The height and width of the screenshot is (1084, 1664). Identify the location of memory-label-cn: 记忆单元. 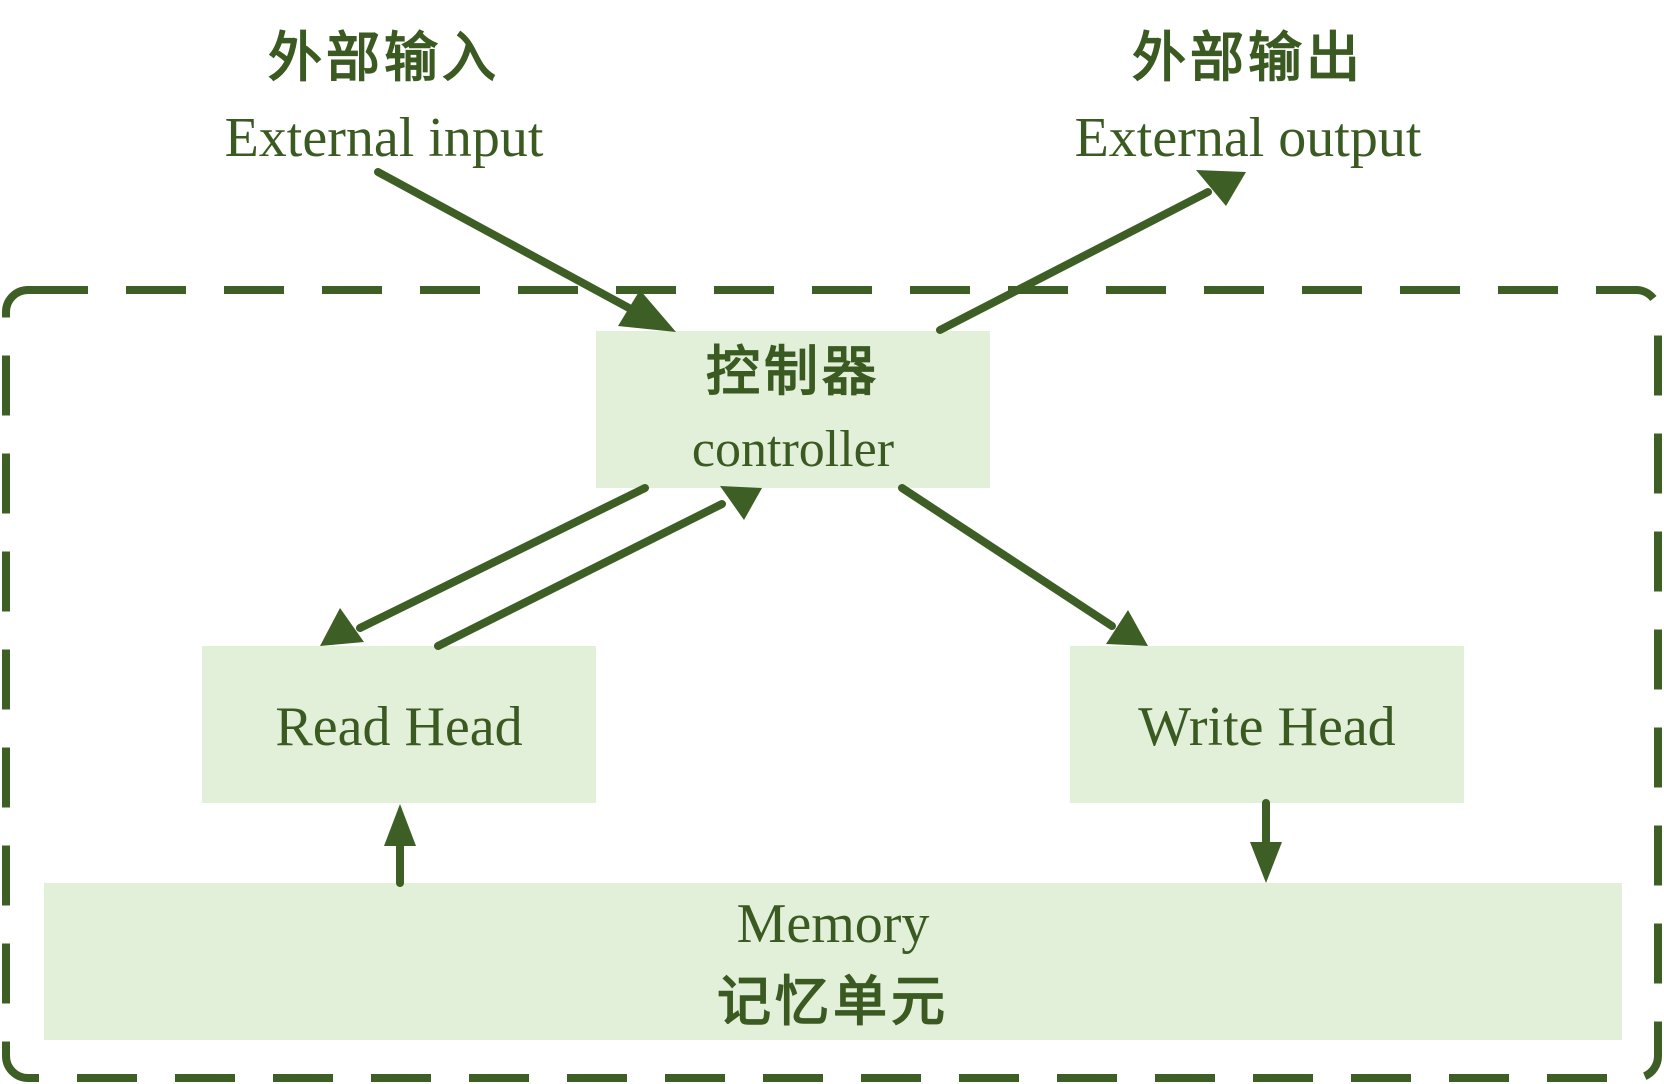
(833, 1001).